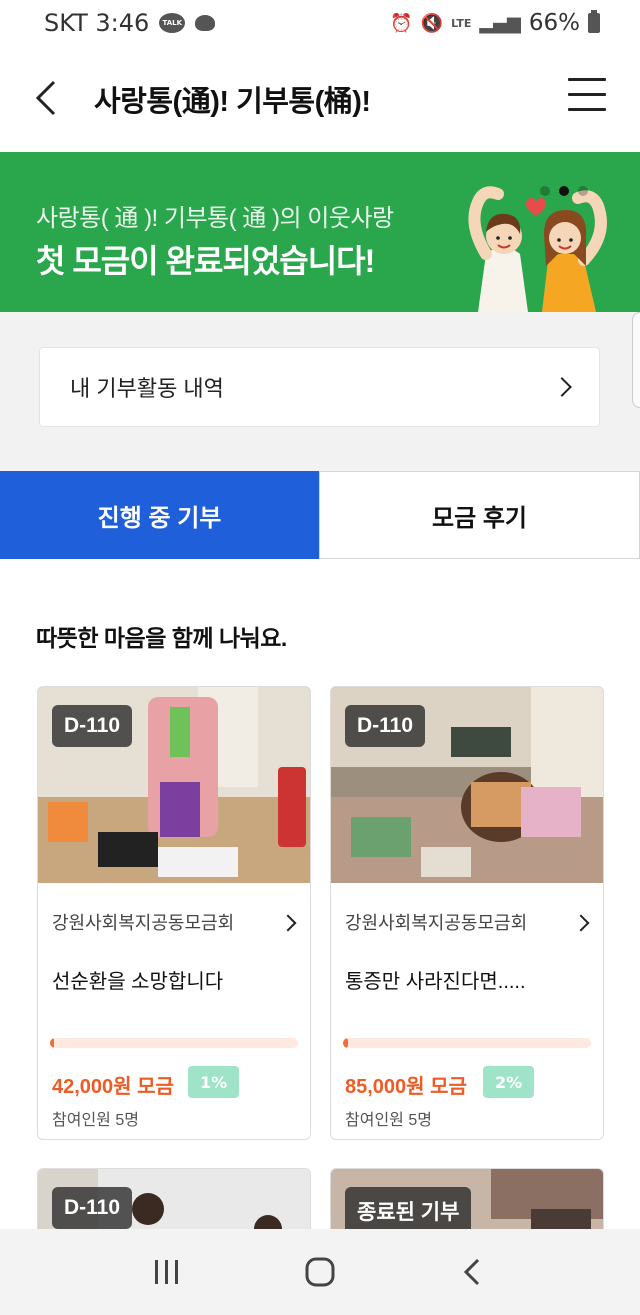  What do you see at coordinates (214, 1082) in the screenshot?
I see `percent-badge: 1%` at bounding box center [214, 1082].